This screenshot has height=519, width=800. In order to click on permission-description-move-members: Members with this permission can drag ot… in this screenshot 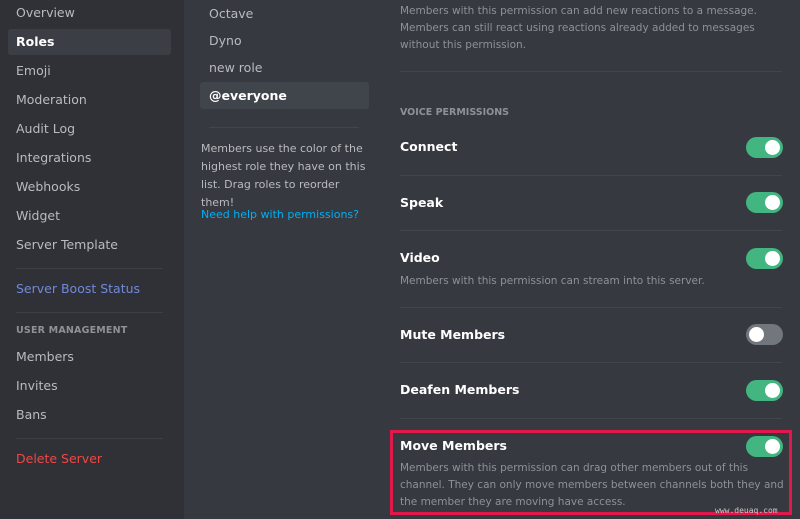, I will do `click(592, 485)`.